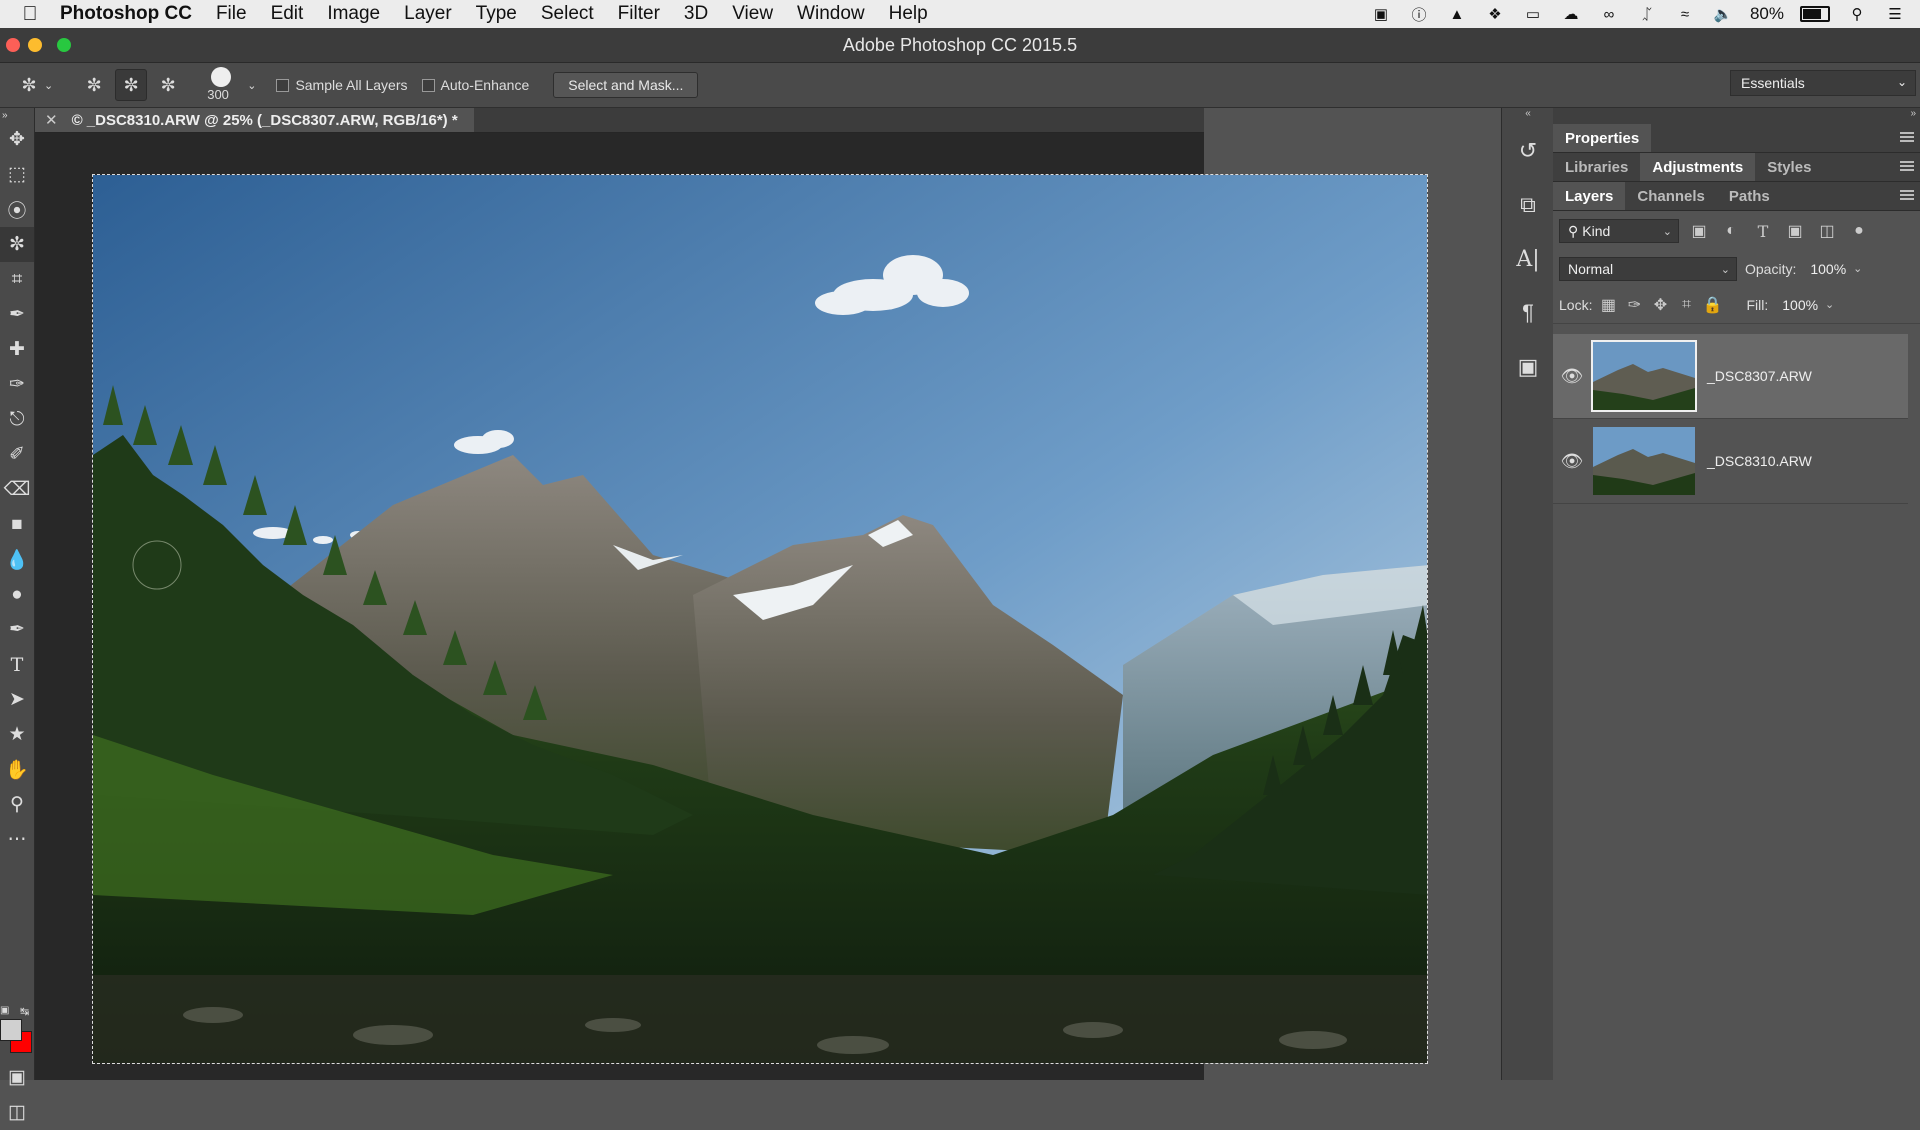 This screenshot has height=1130, width=1920. Describe the element at coordinates (17, 384) in the screenshot. I see `brush-tool-icon: ✑` at that location.